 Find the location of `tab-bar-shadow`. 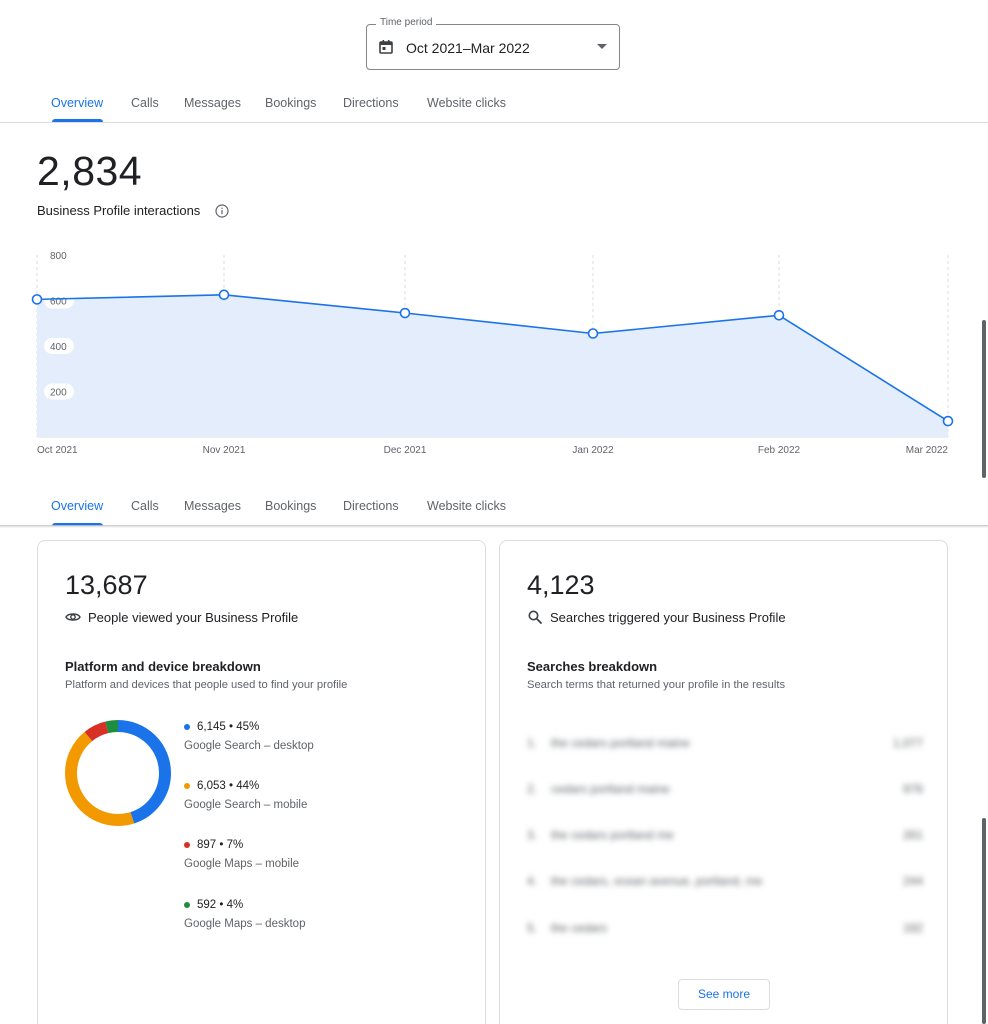

tab-bar-shadow is located at coordinates (494, 526).